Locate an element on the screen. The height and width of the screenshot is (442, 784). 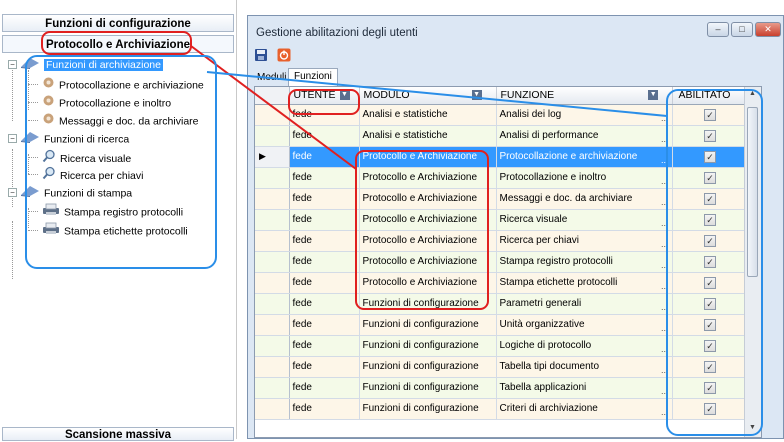
tree-item: − Funzioni di archiviazione is located at coordinates (85, 64).